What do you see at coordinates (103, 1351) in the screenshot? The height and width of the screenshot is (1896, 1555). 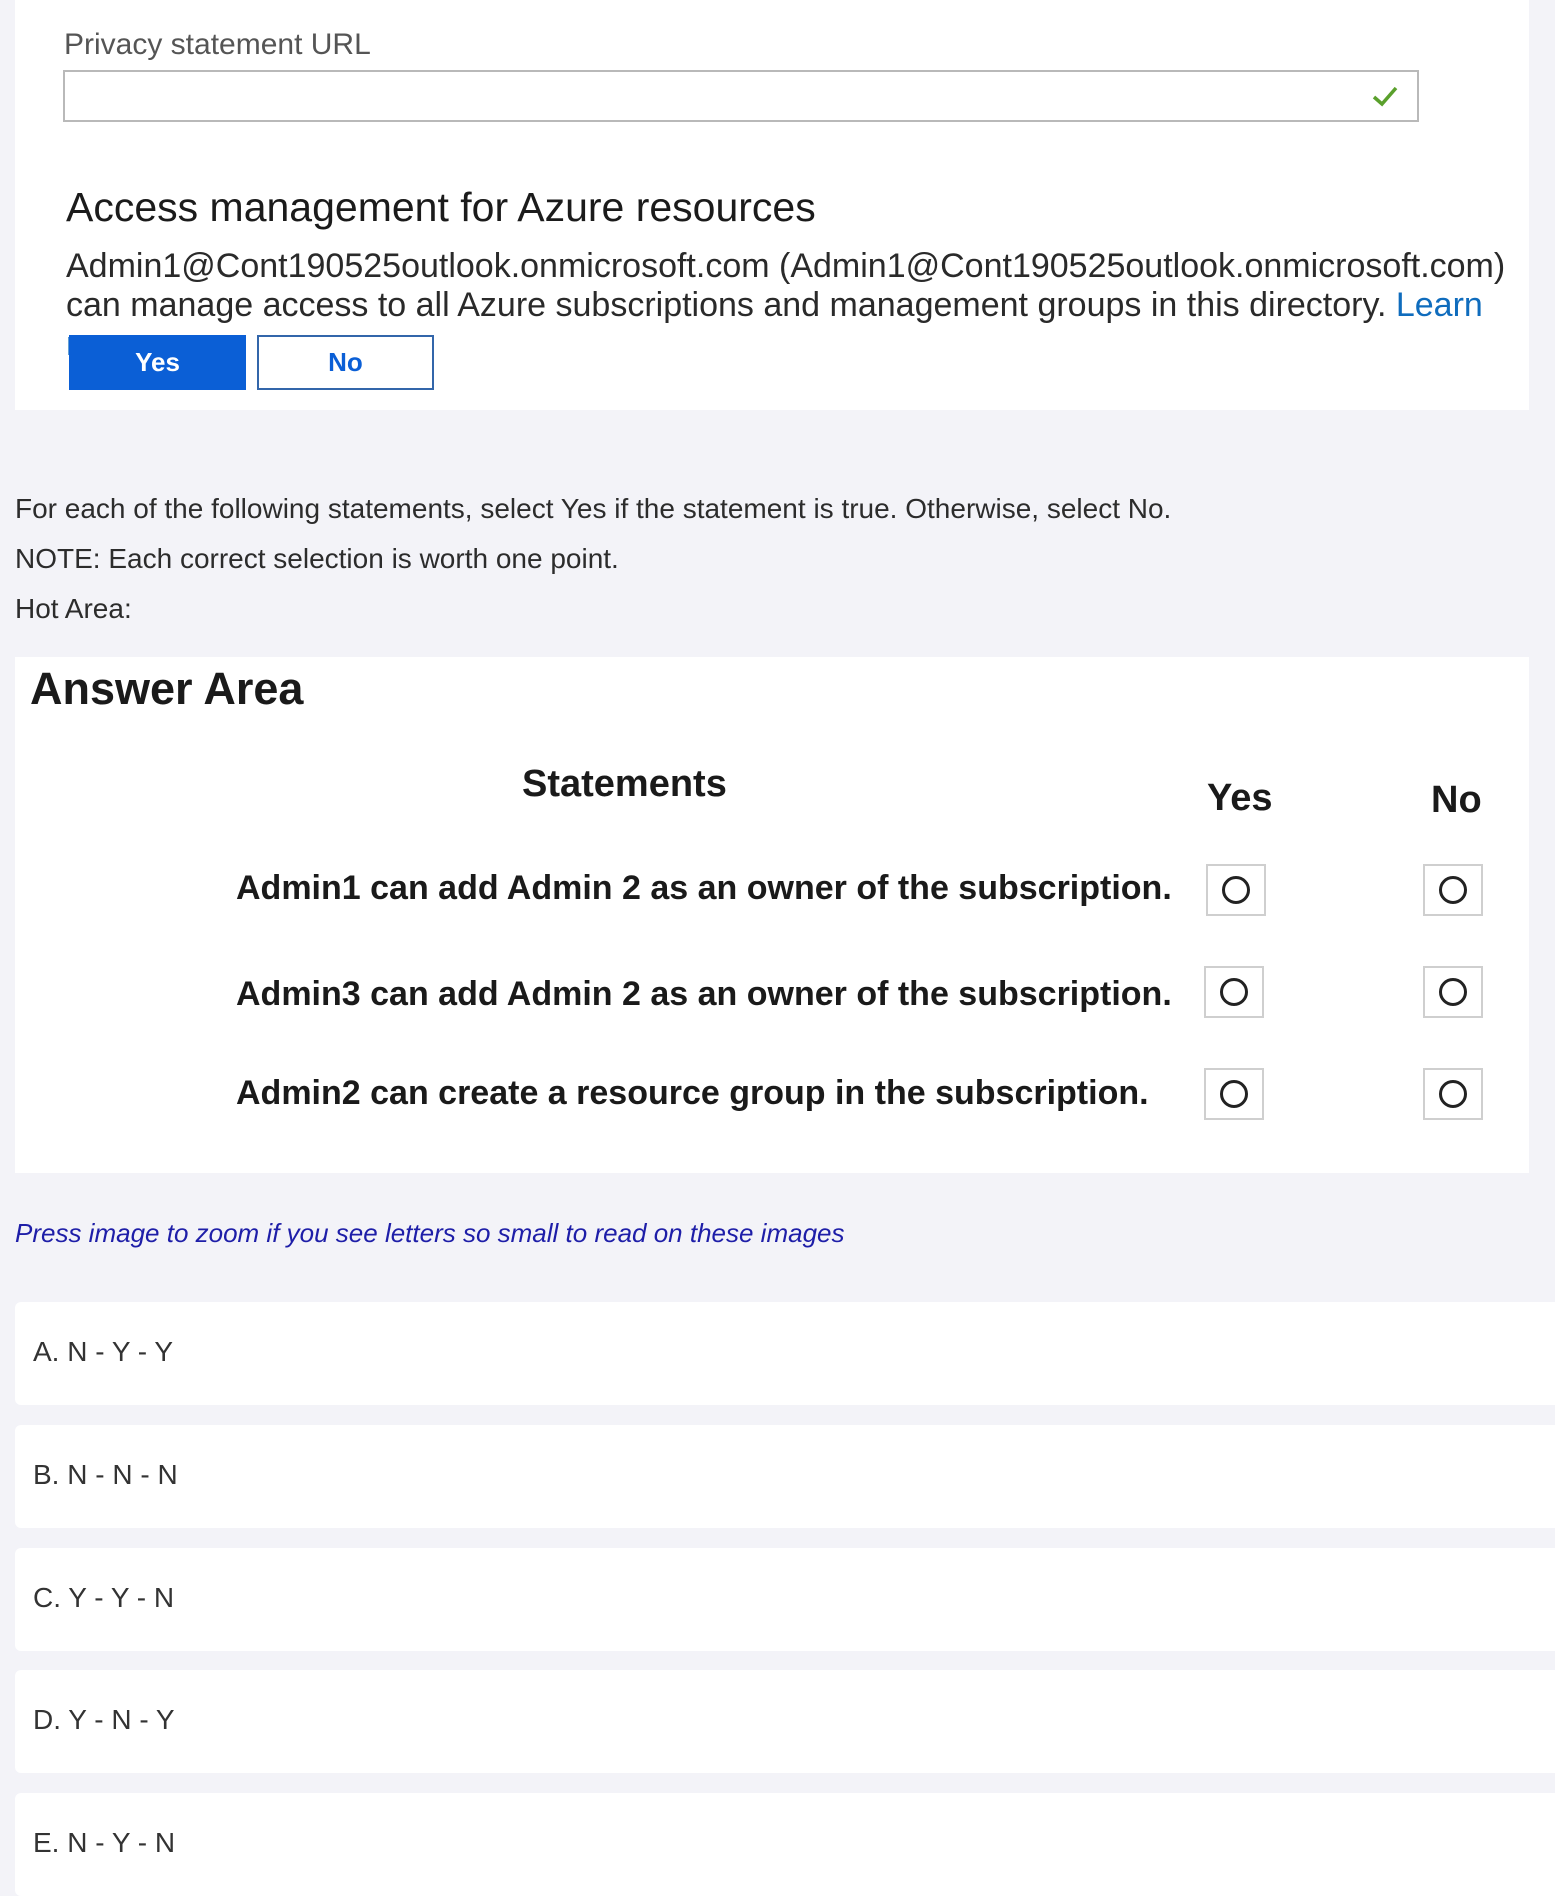 I see `option-a-label: A. N - Y - Y` at bounding box center [103, 1351].